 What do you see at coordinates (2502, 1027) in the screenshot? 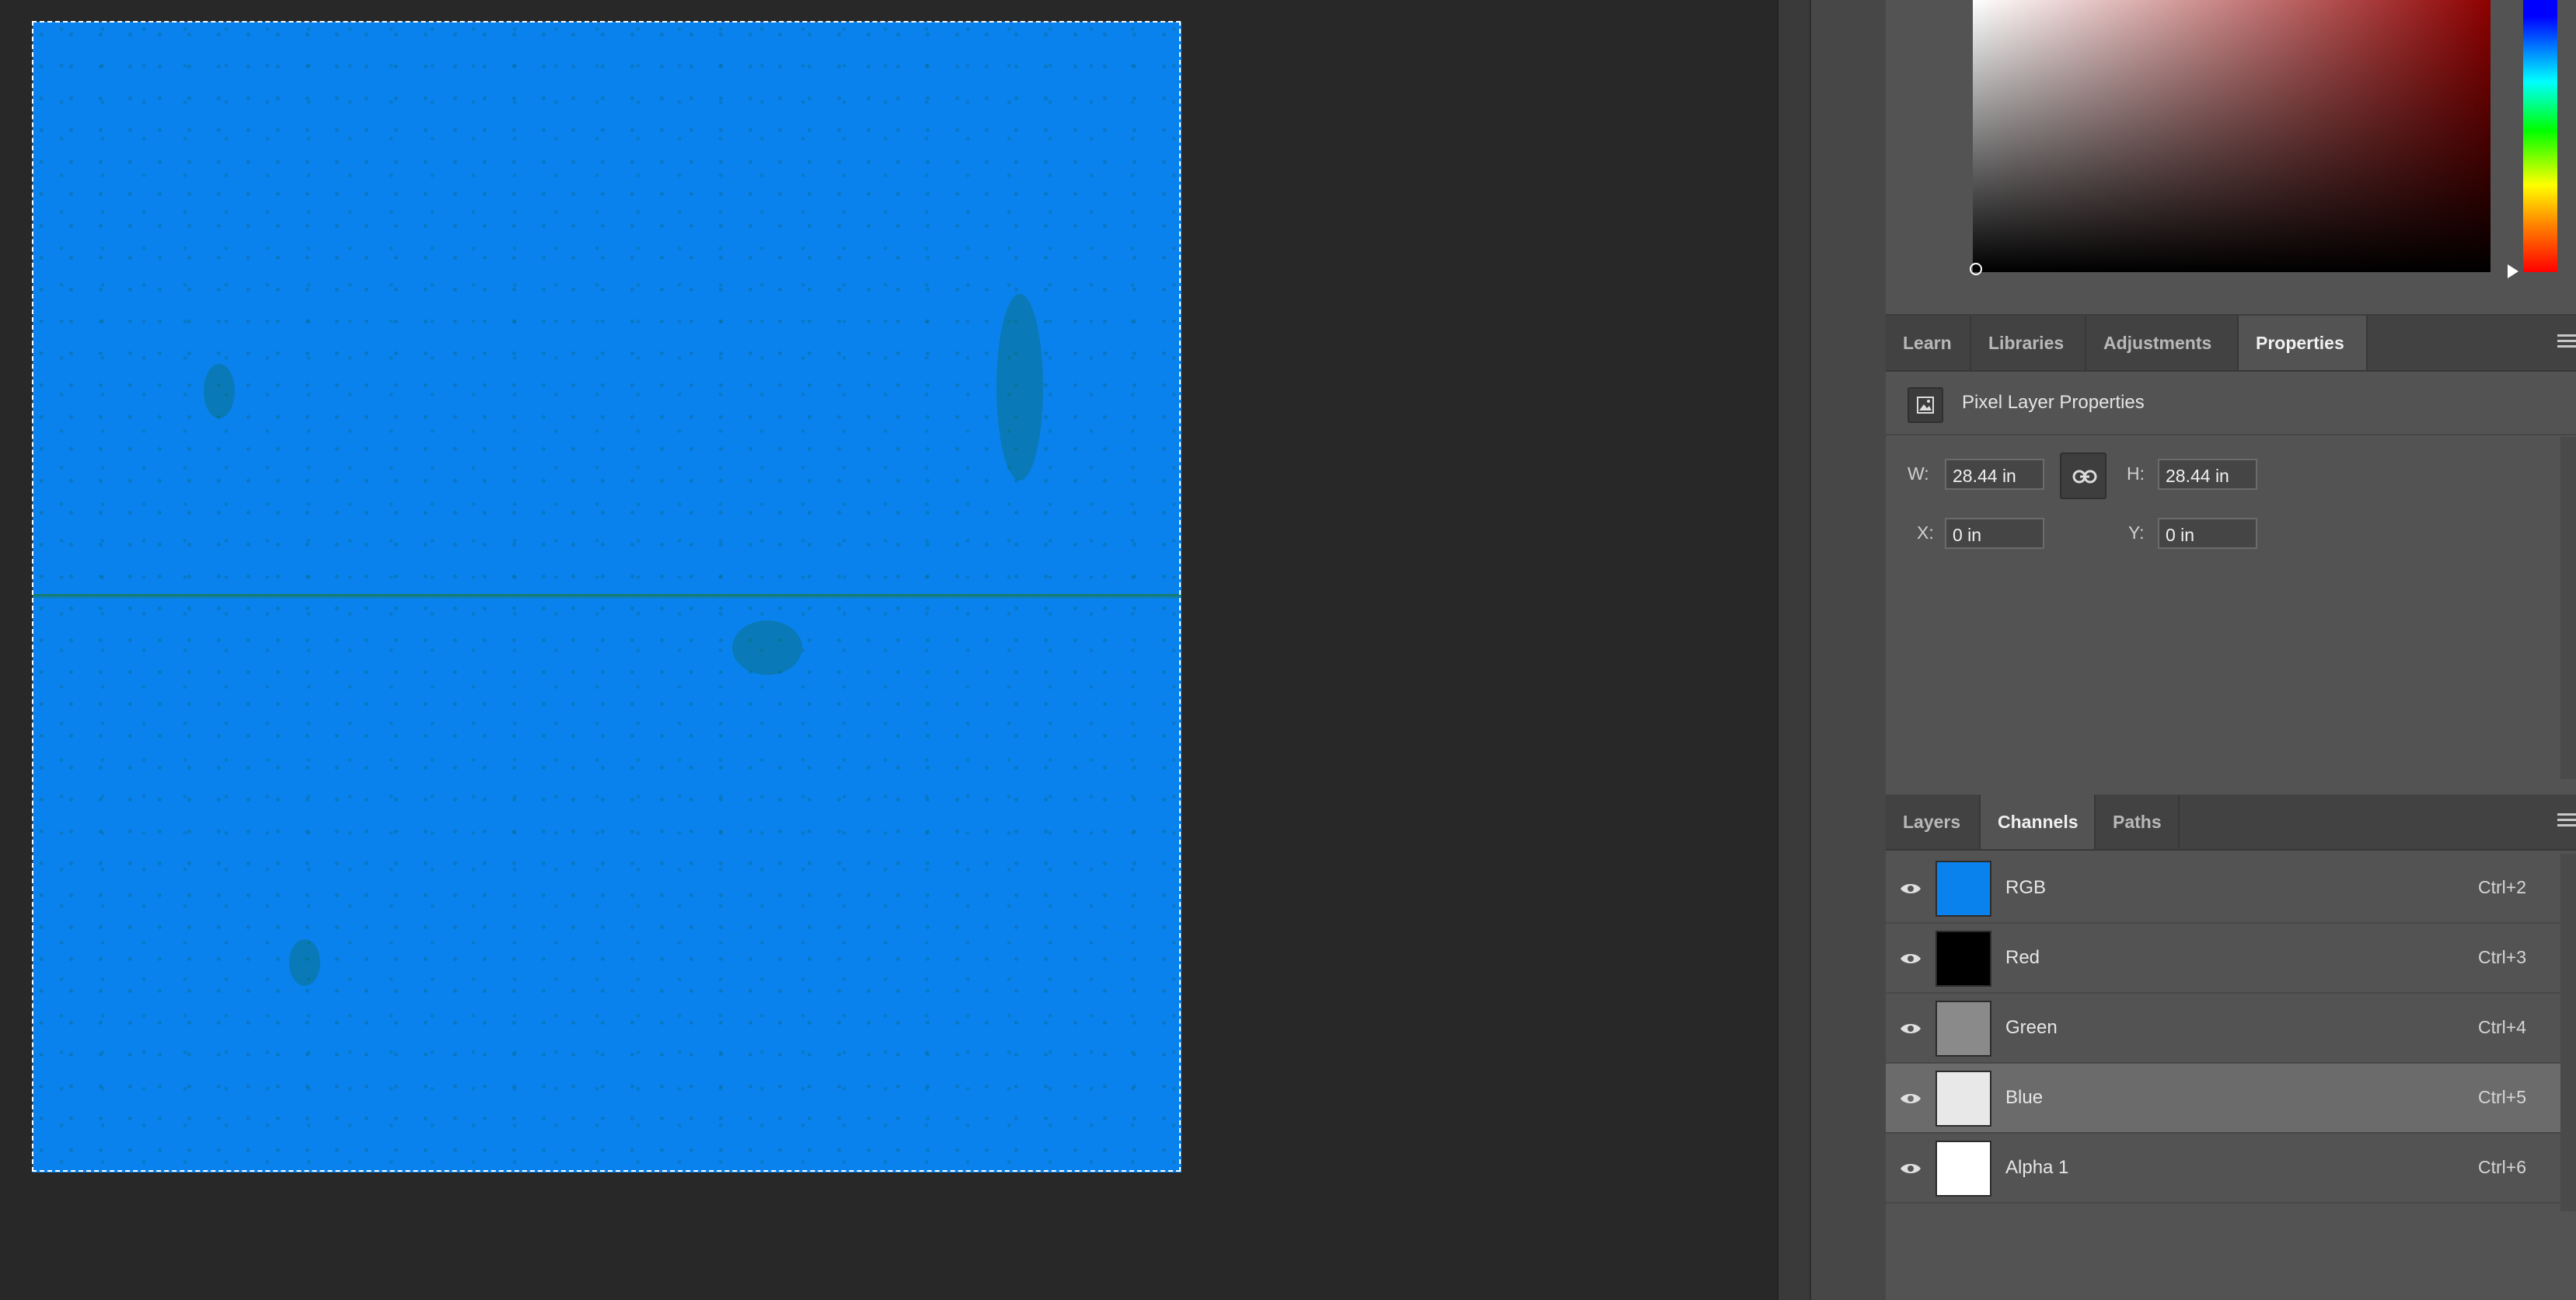
I see `channel-shortcut: Ctrl+4` at bounding box center [2502, 1027].